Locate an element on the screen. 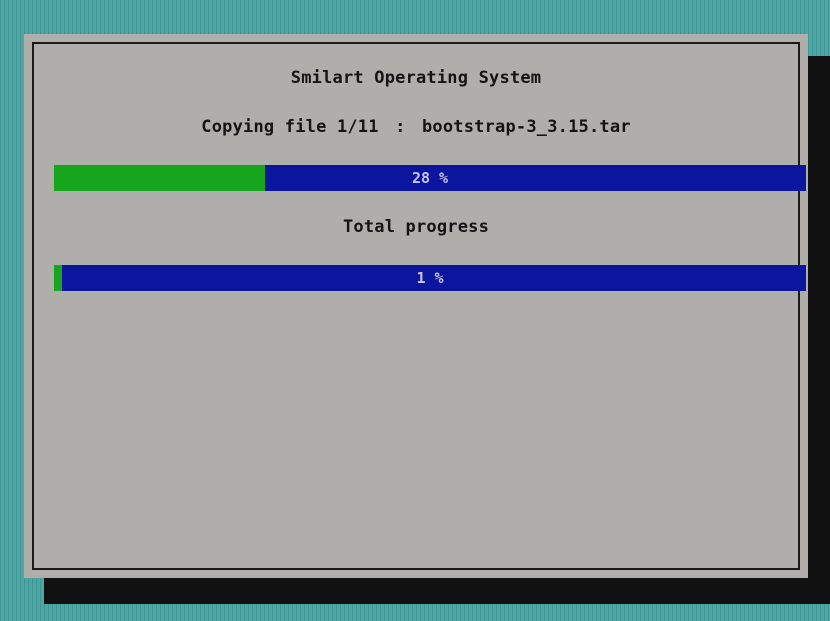 The width and height of the screenshot is (830, 621). file-progress-label: 28 % is located at coordinates (430, 178).